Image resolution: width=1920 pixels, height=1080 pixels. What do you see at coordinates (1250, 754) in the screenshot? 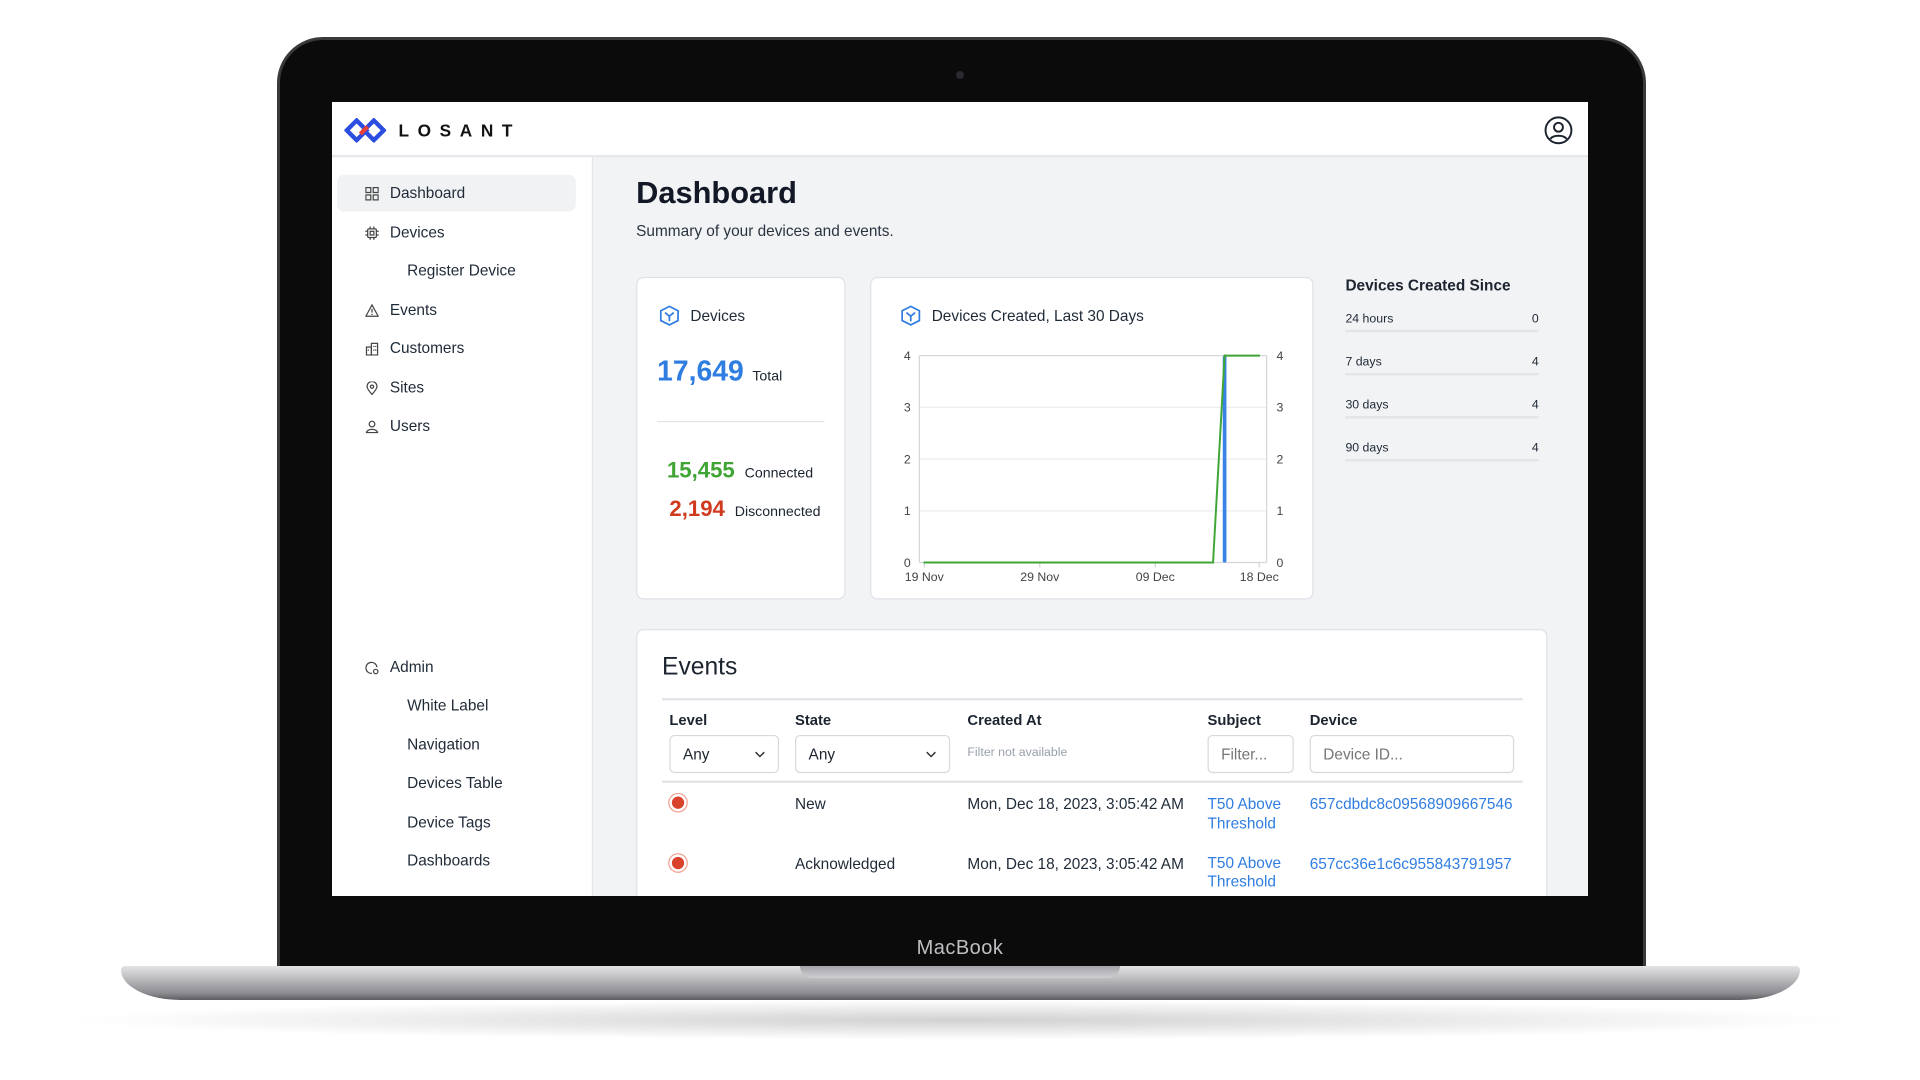
I see `subject-filter-input` at bounding box center [1250, 754].